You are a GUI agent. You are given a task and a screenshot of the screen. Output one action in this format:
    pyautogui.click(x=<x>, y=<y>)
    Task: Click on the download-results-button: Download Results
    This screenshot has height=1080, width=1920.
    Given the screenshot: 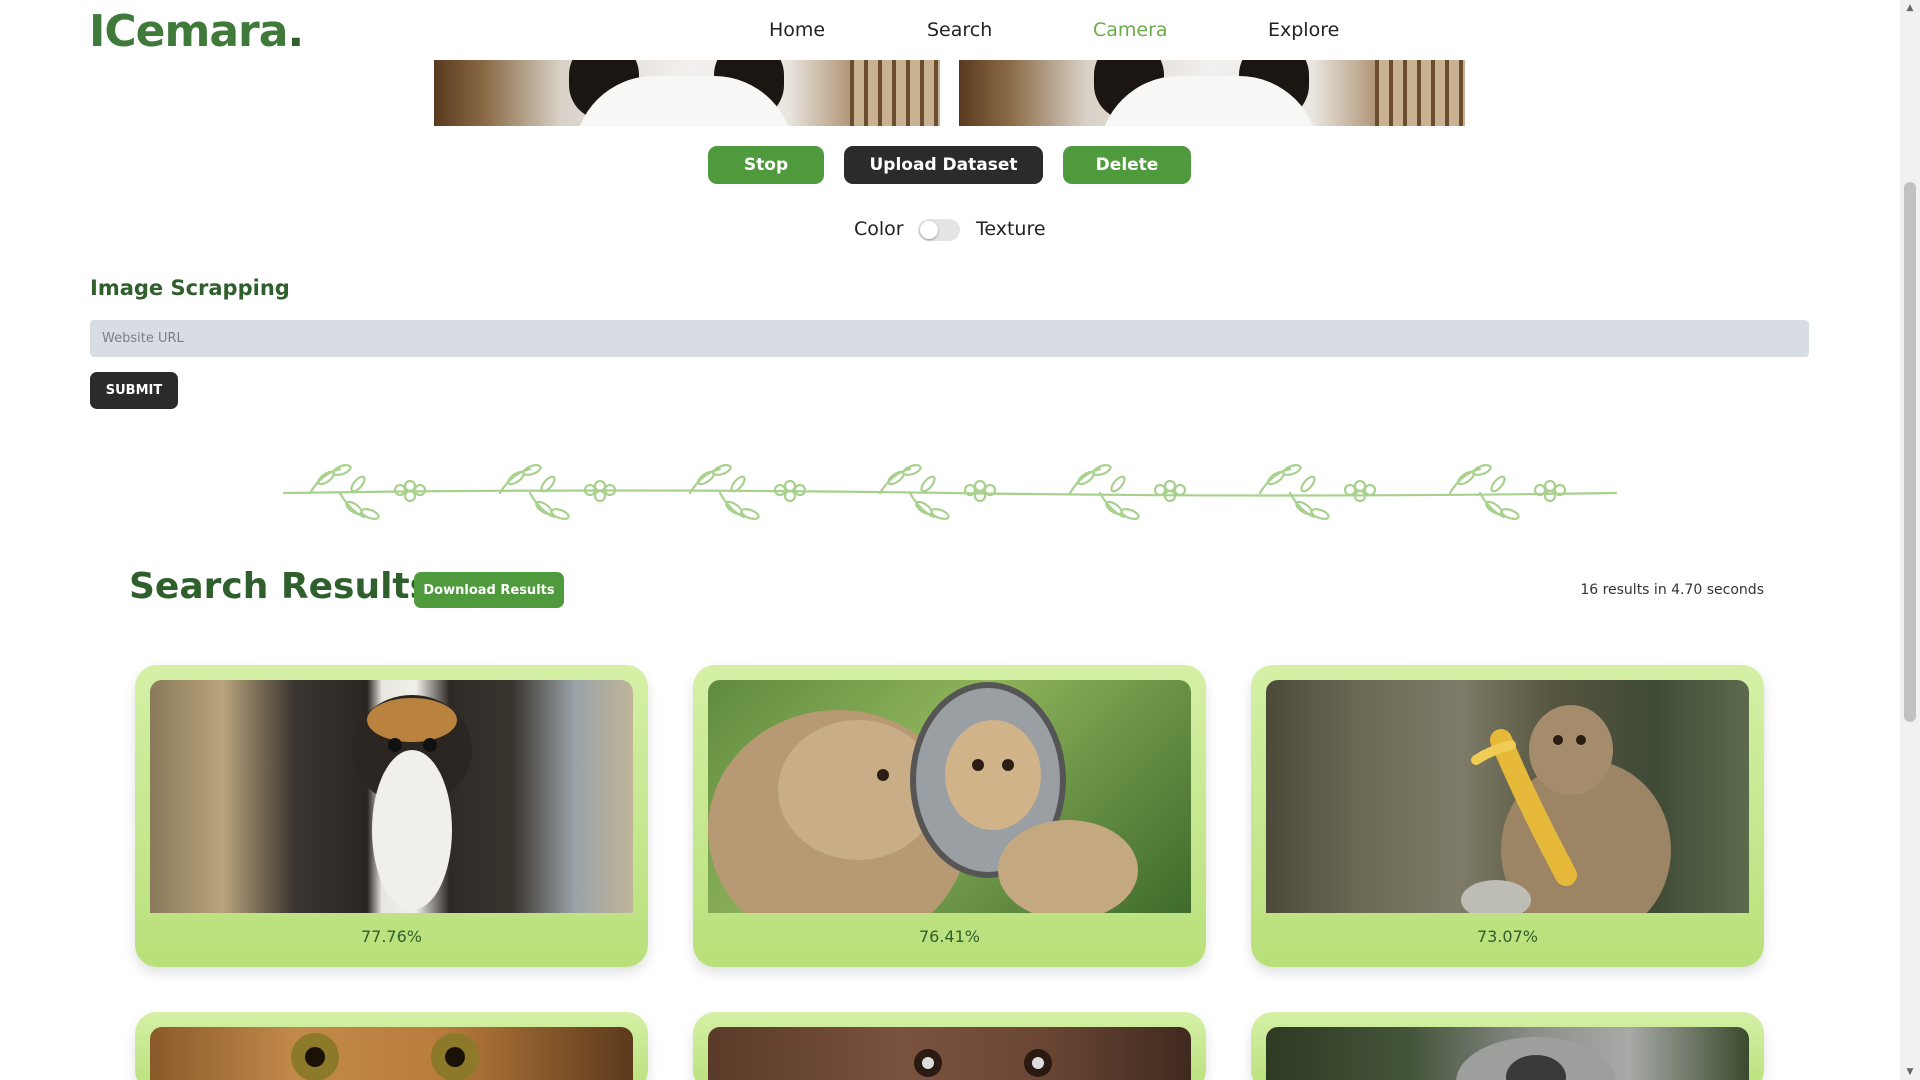 What is the action you would take?
    pyautogui.click(x=489, y=590)
    